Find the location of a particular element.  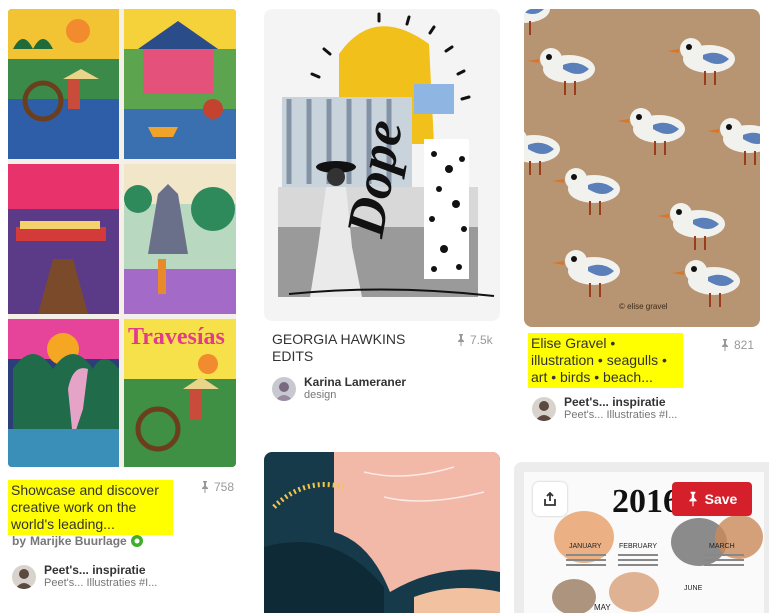

pin-attribution-travel: by Marijke Buurlage is located at coordinates (77, 541).